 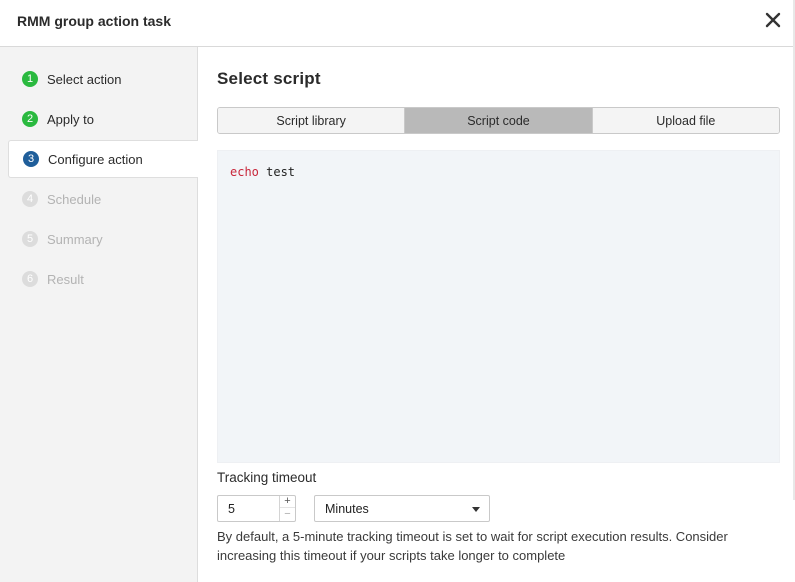 I want to click on timeout-unit-value: Minutes, so click(x=347, y=509).